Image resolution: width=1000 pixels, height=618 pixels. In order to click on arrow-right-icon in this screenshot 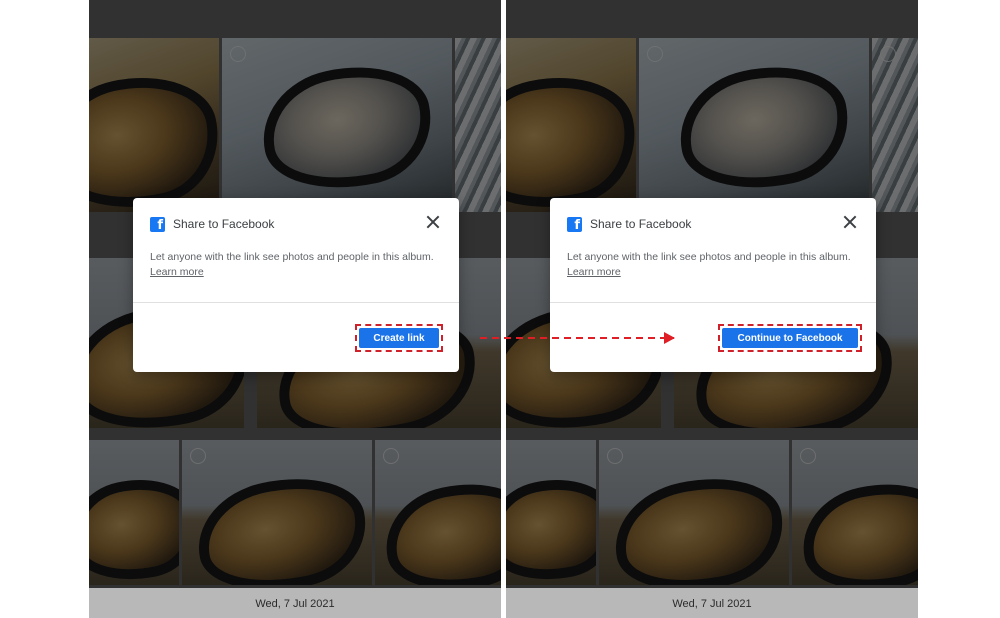, I will do `click(577, 338)`.